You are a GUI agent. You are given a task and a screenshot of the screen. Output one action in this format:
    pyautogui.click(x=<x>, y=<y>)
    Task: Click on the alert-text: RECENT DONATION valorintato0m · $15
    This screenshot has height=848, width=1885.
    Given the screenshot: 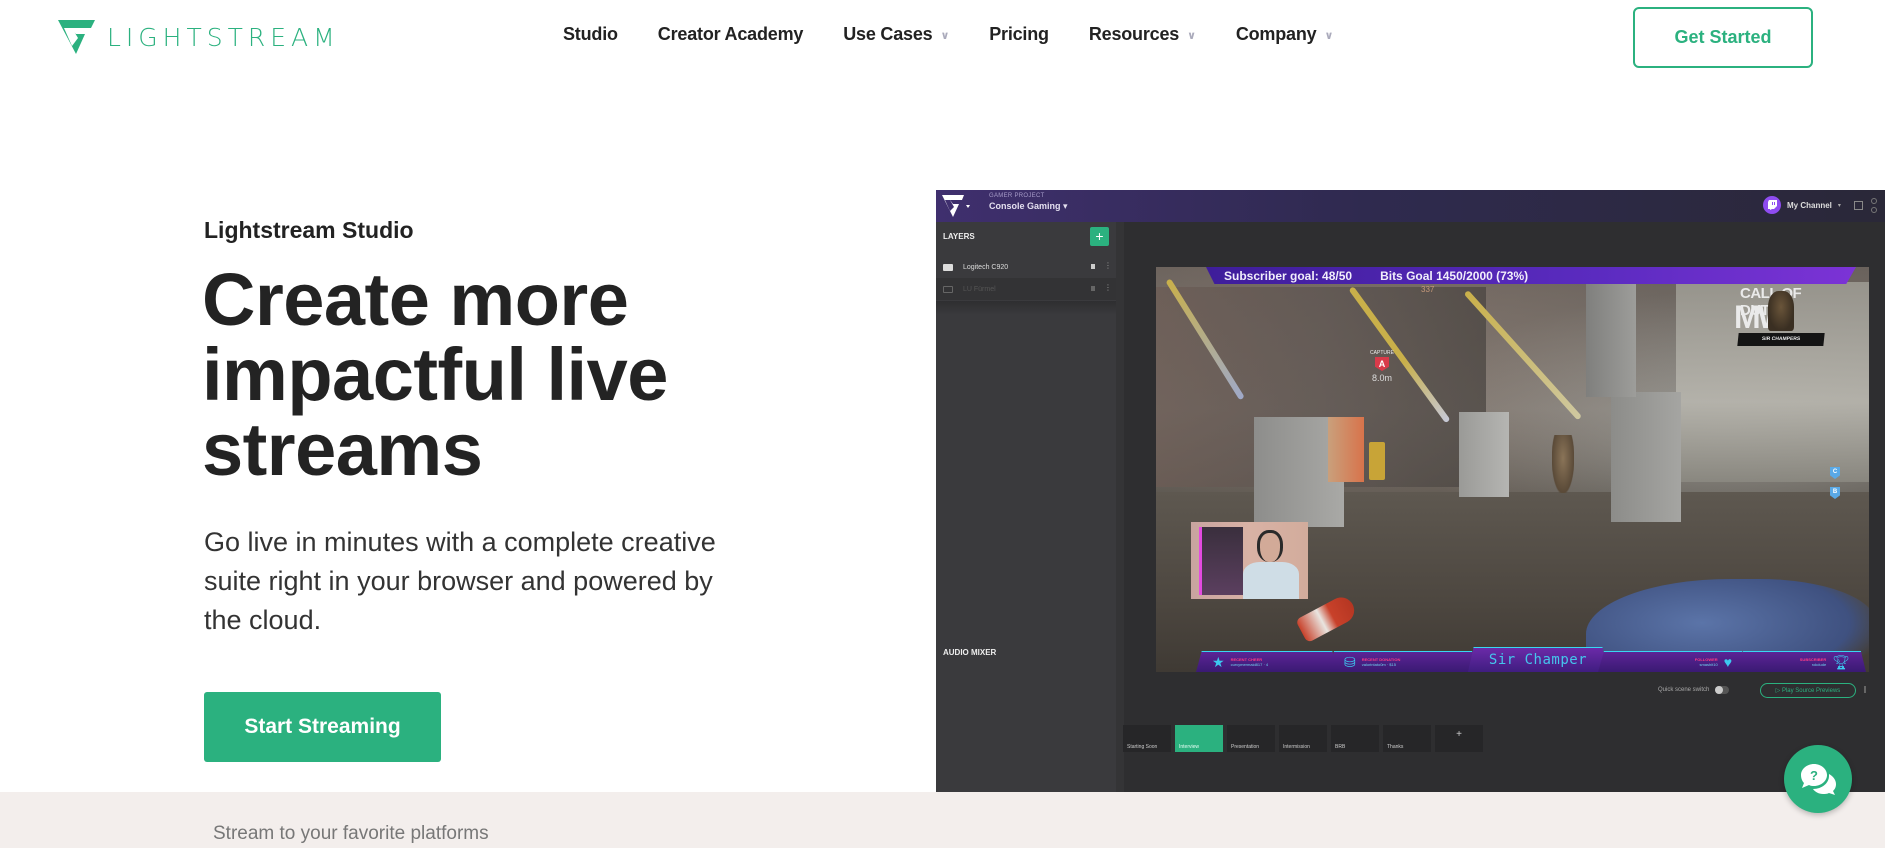 What is the action you would take?
    pyautogui.click(x=1381, y=662)
    